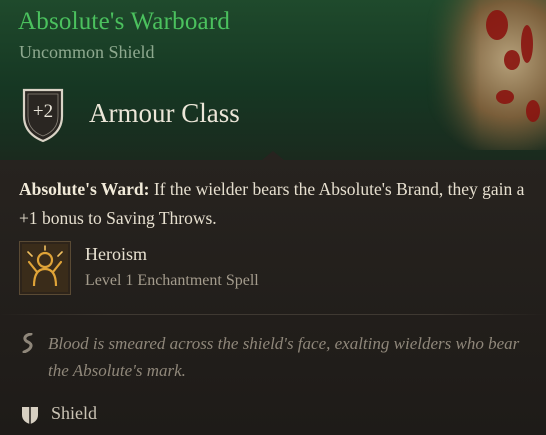  I want to click on spell-subtitle: Level 1 Enchantment Spell, so click(172, 280).